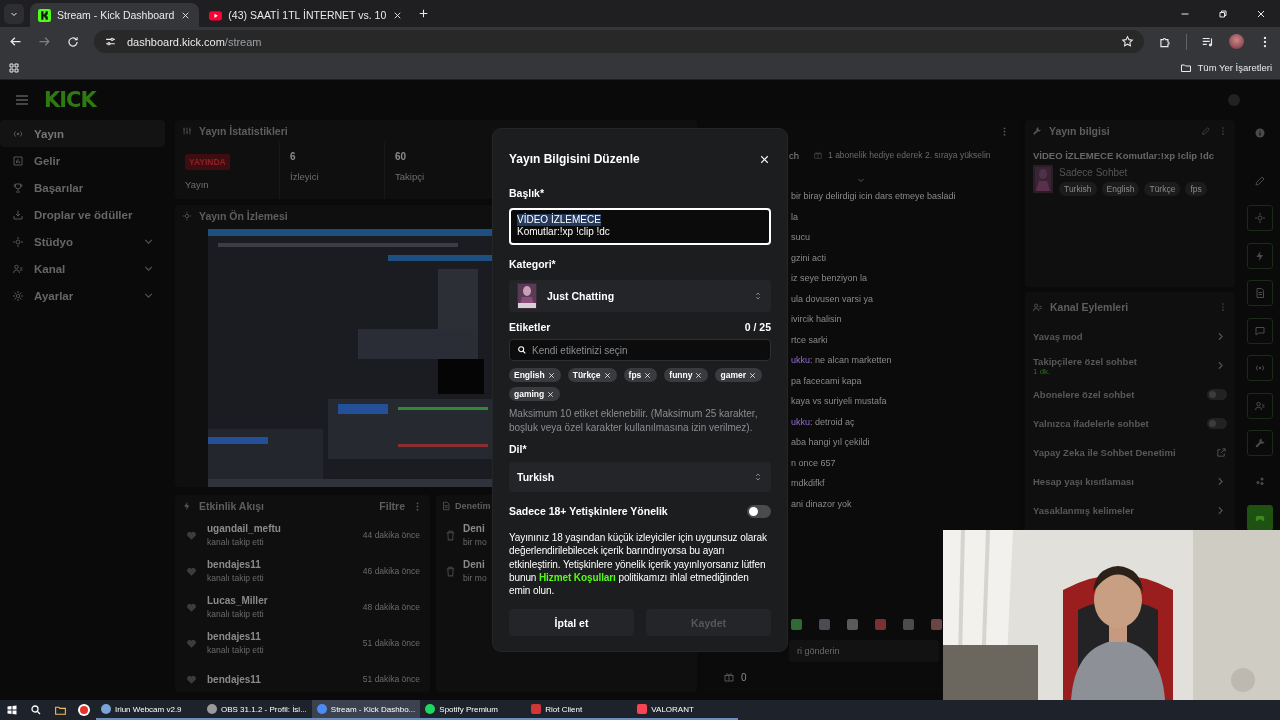 The width and height of the screenshot is (1280, 720). Describe the element at coordinates (401, 156) in the screenshot. I see `stat-value: 60` at that location.